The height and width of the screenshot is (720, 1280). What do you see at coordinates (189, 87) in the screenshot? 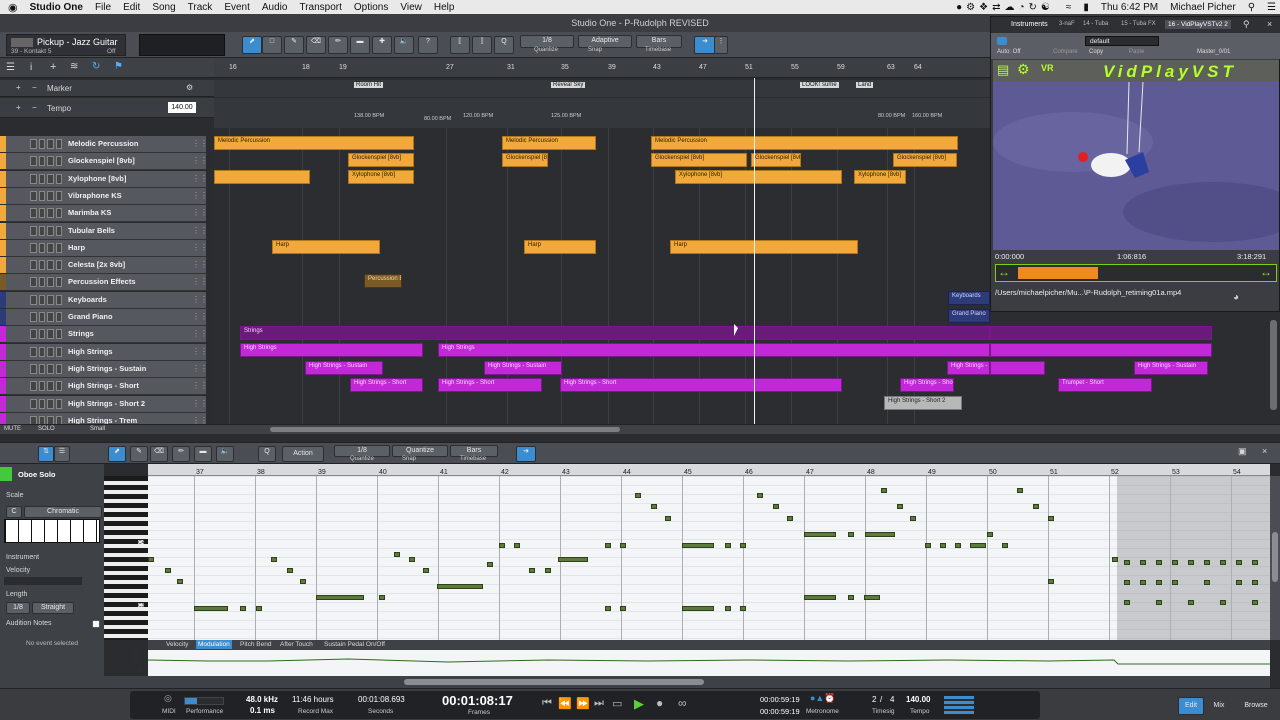
I see `marker-settings-icon: ⚙` at bounding box center [189, 87].